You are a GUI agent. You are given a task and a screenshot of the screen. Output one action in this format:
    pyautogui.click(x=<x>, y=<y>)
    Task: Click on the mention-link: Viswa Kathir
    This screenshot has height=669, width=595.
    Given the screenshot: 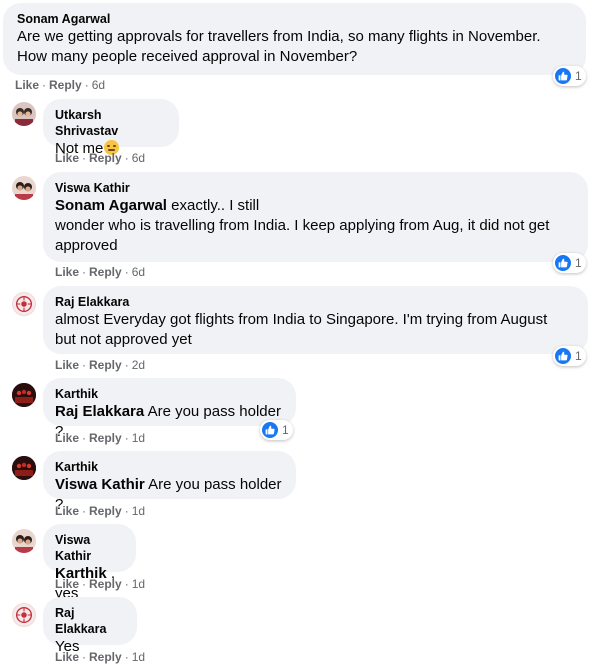 What is the action you would take?
    pyautogui.click(x=100, y=484)
    